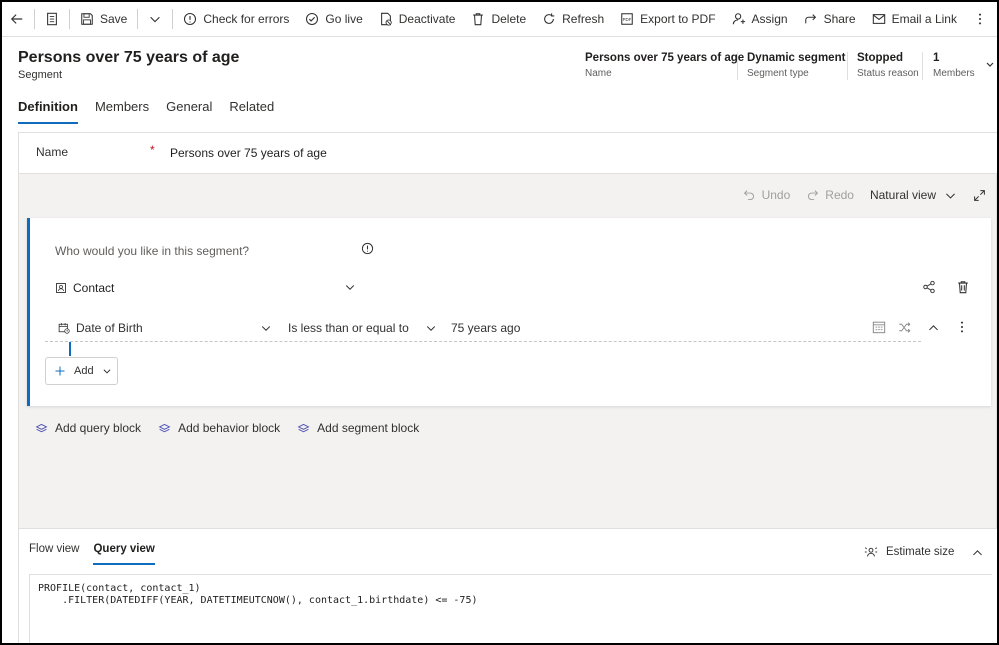  I want to click on tab-members: Members, so click(122, 110).